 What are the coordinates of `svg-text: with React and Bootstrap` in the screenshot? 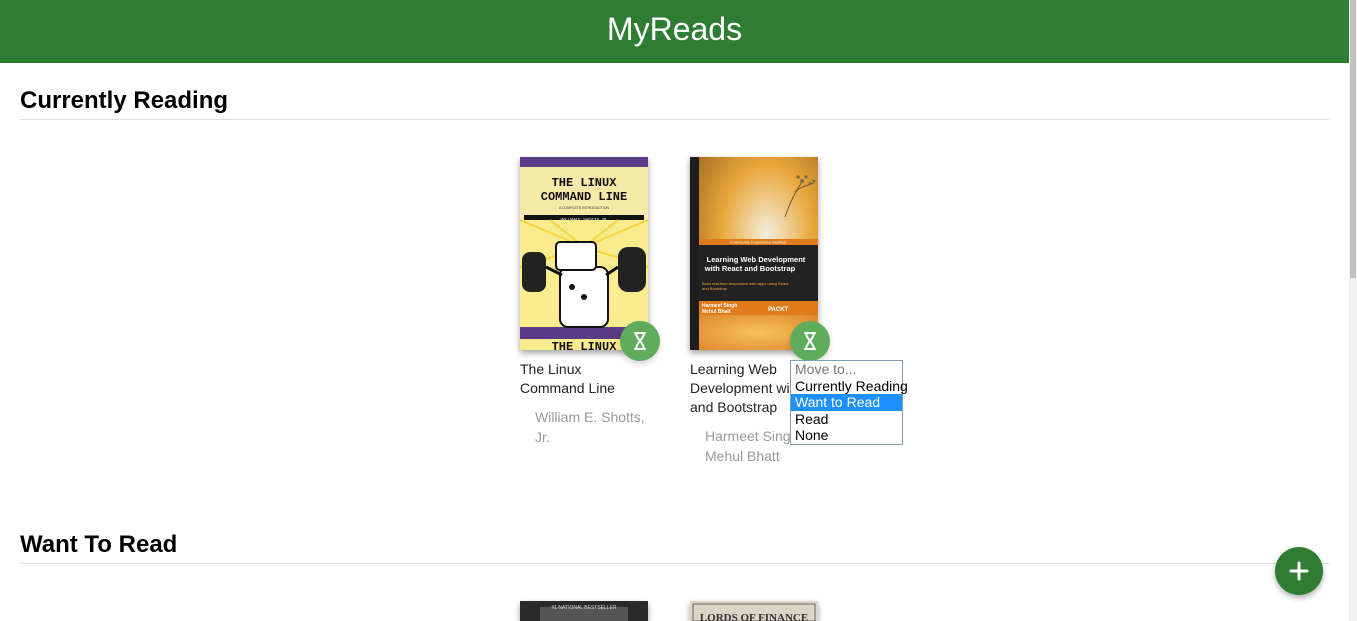 It's located at (750, 268).